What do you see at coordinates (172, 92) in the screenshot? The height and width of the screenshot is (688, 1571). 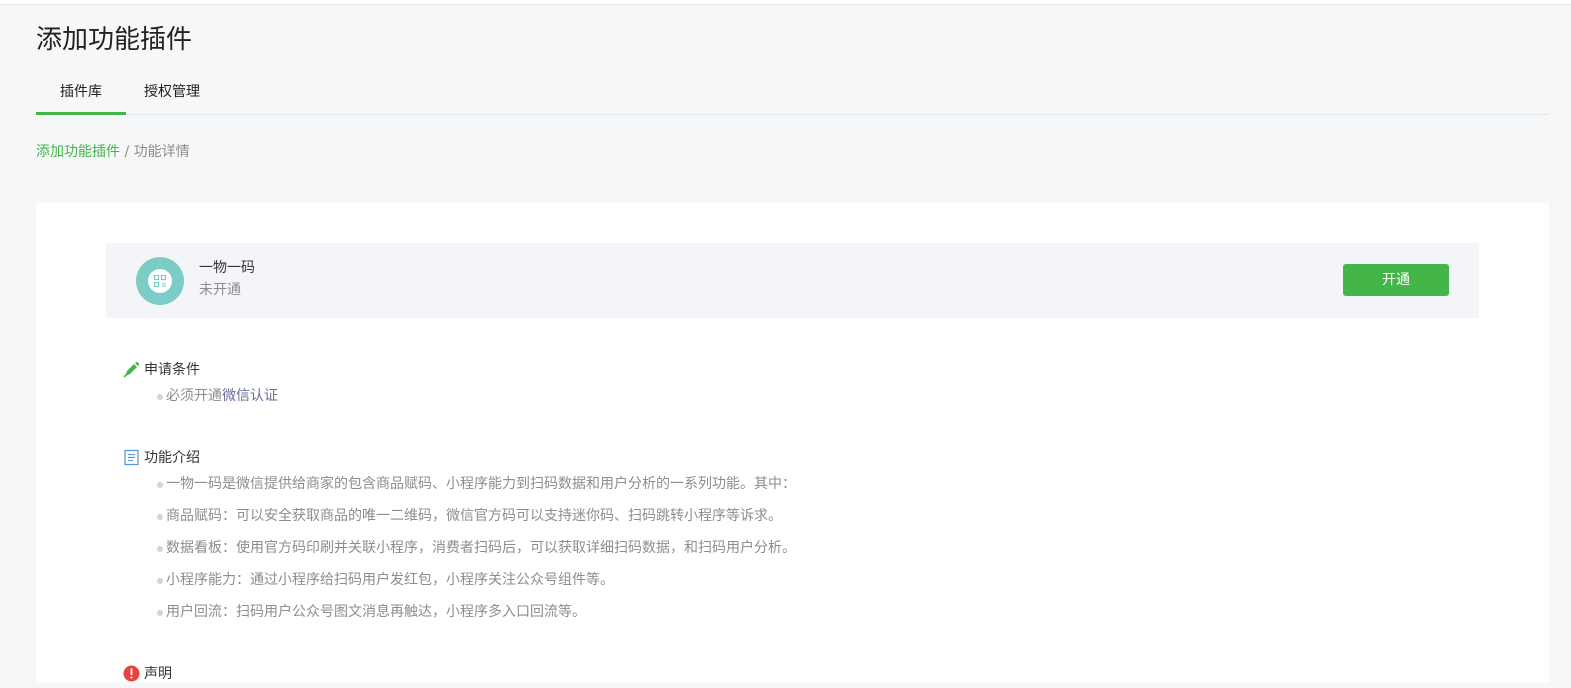 I see `tab-authorization-management: 授权管理` at bounding box center [172, 92].